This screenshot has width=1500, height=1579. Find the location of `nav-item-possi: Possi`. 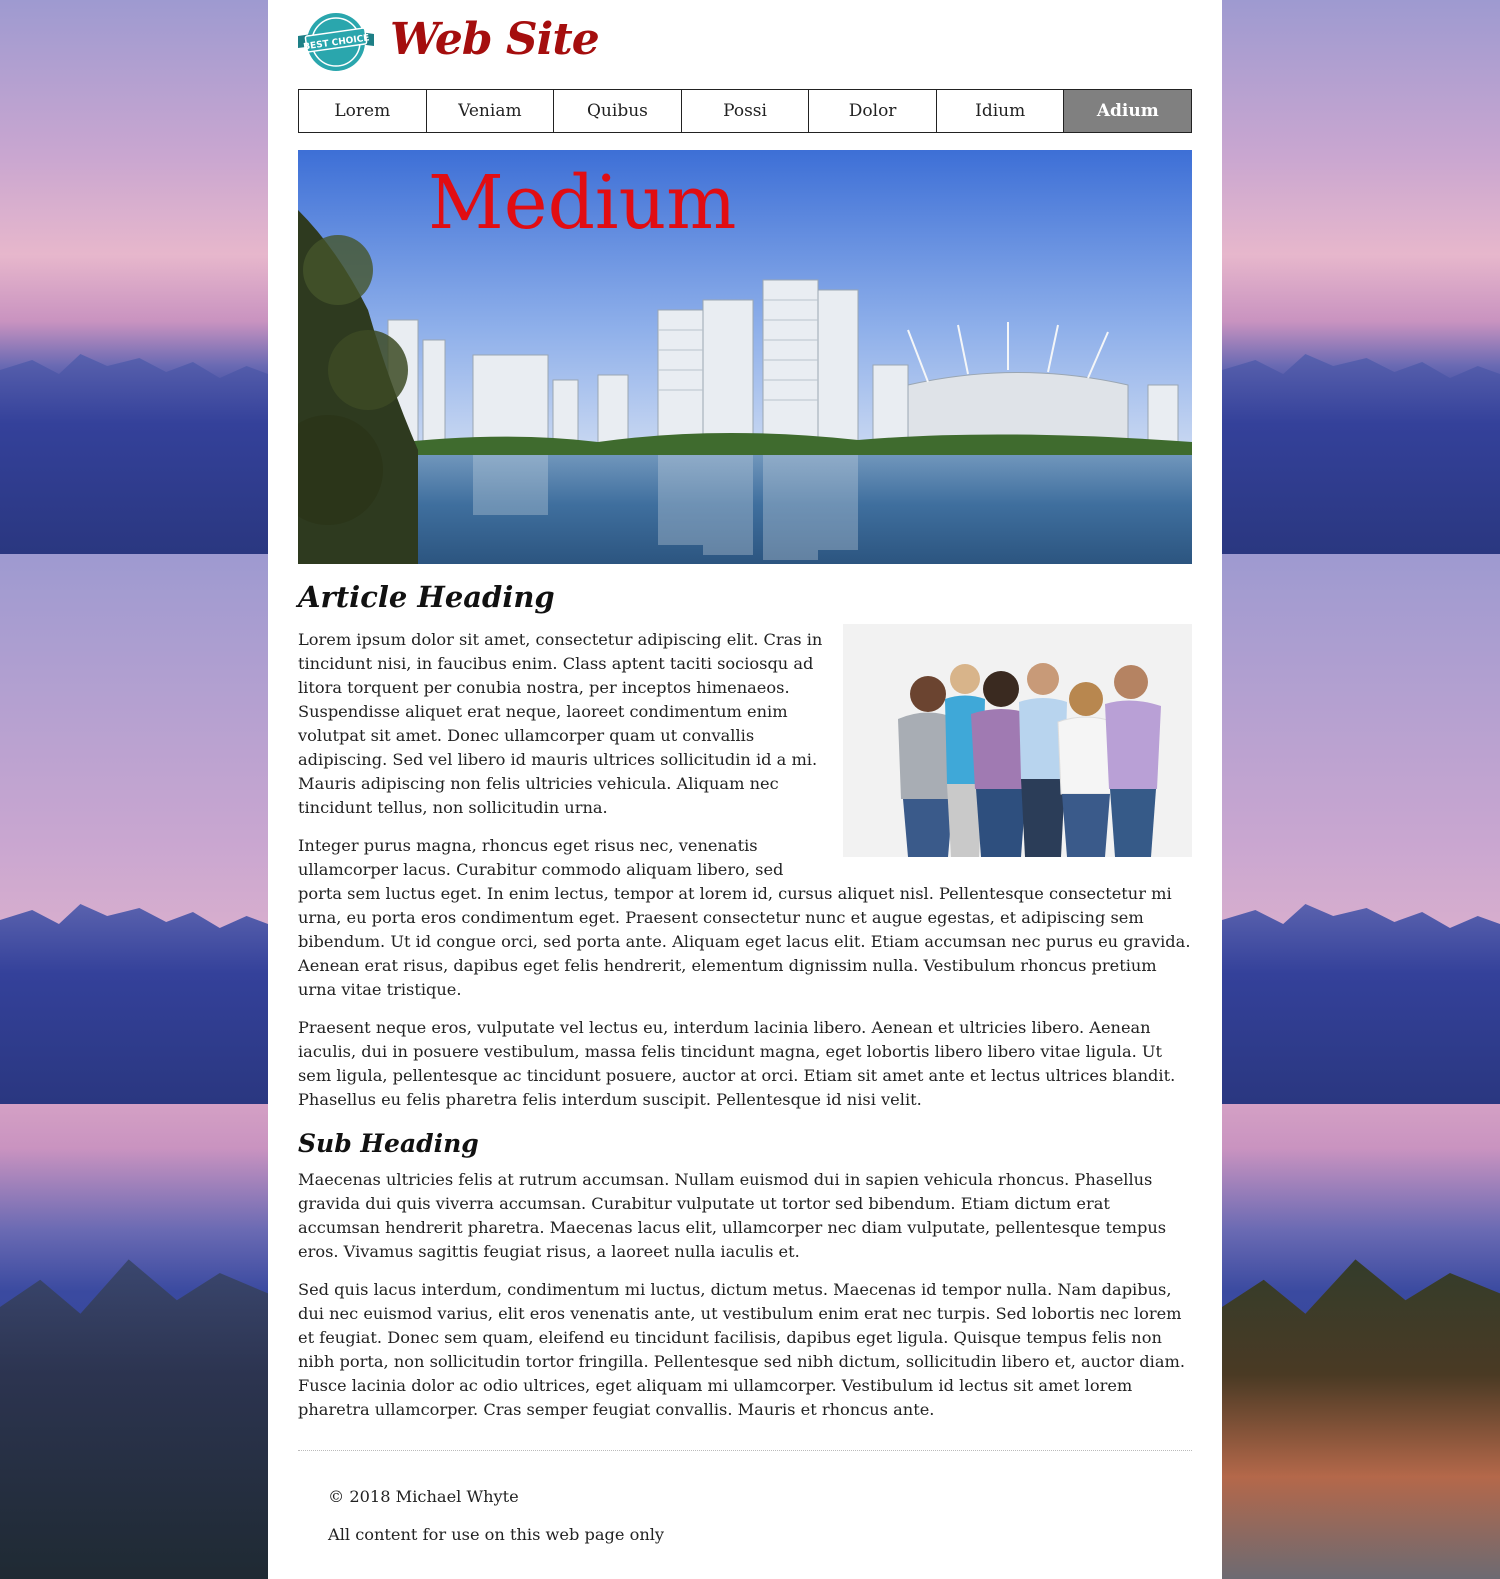

nav-item-possi: Possi is located at coordinates (746, 111).